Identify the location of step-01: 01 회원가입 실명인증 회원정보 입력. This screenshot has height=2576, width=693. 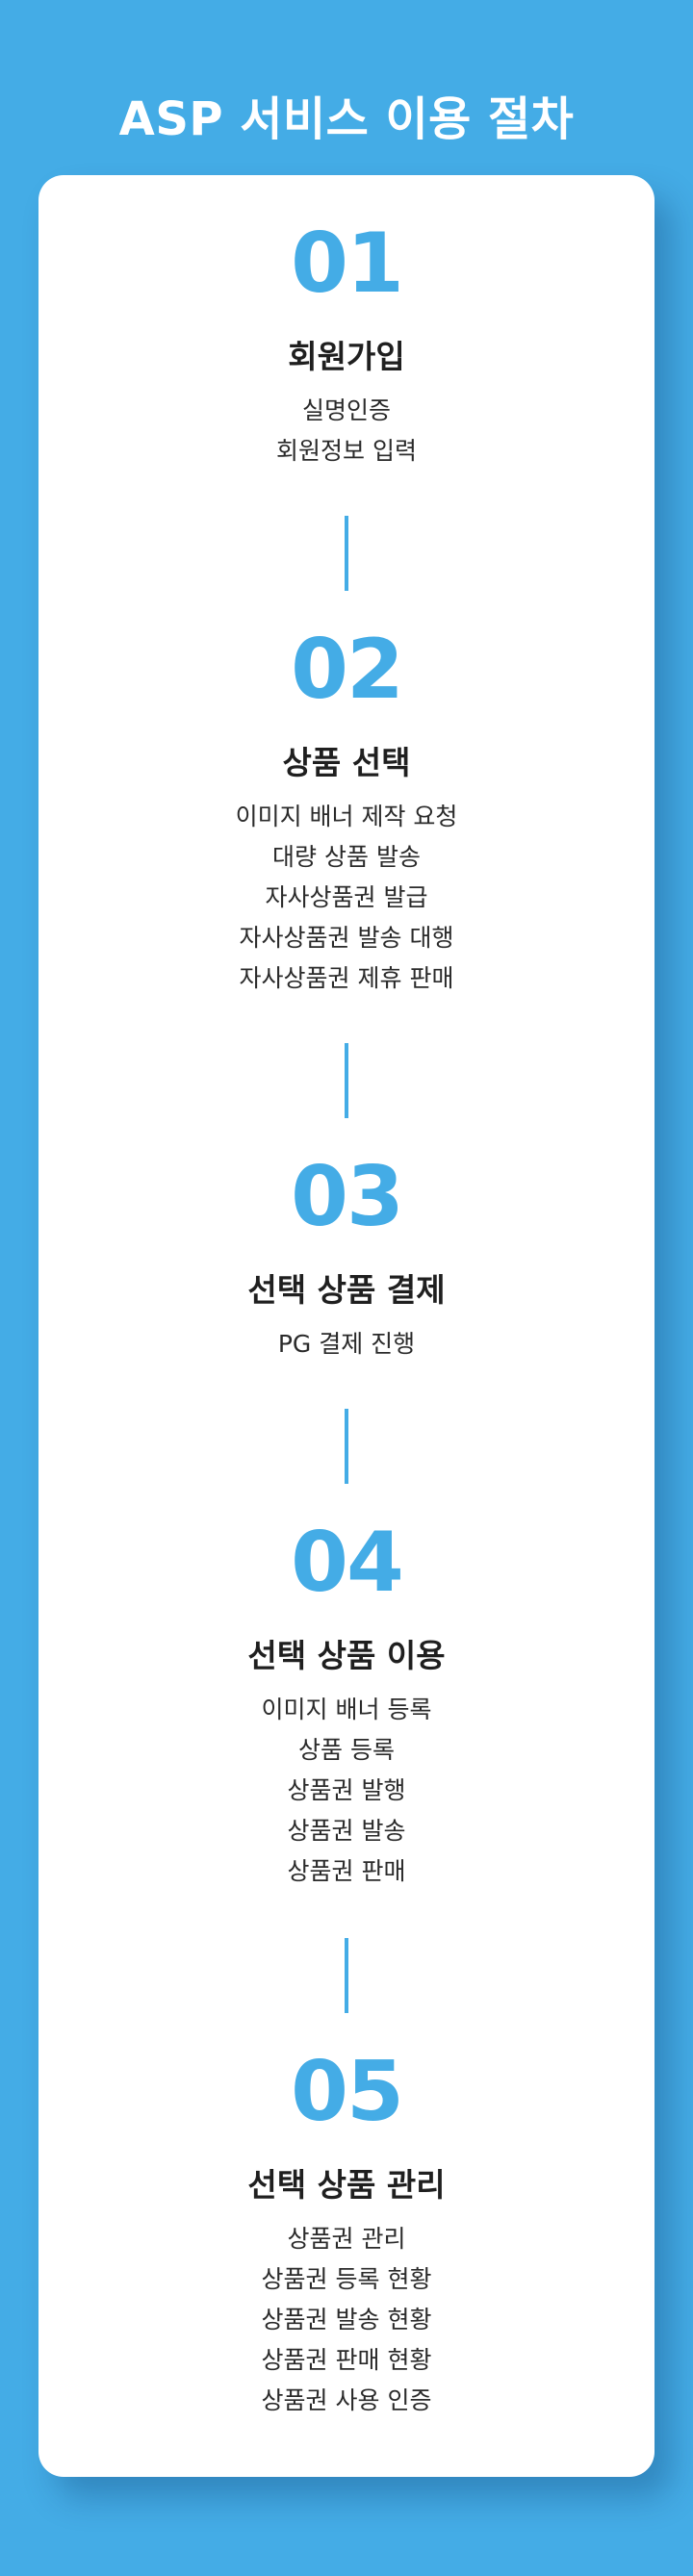
(346, 351).